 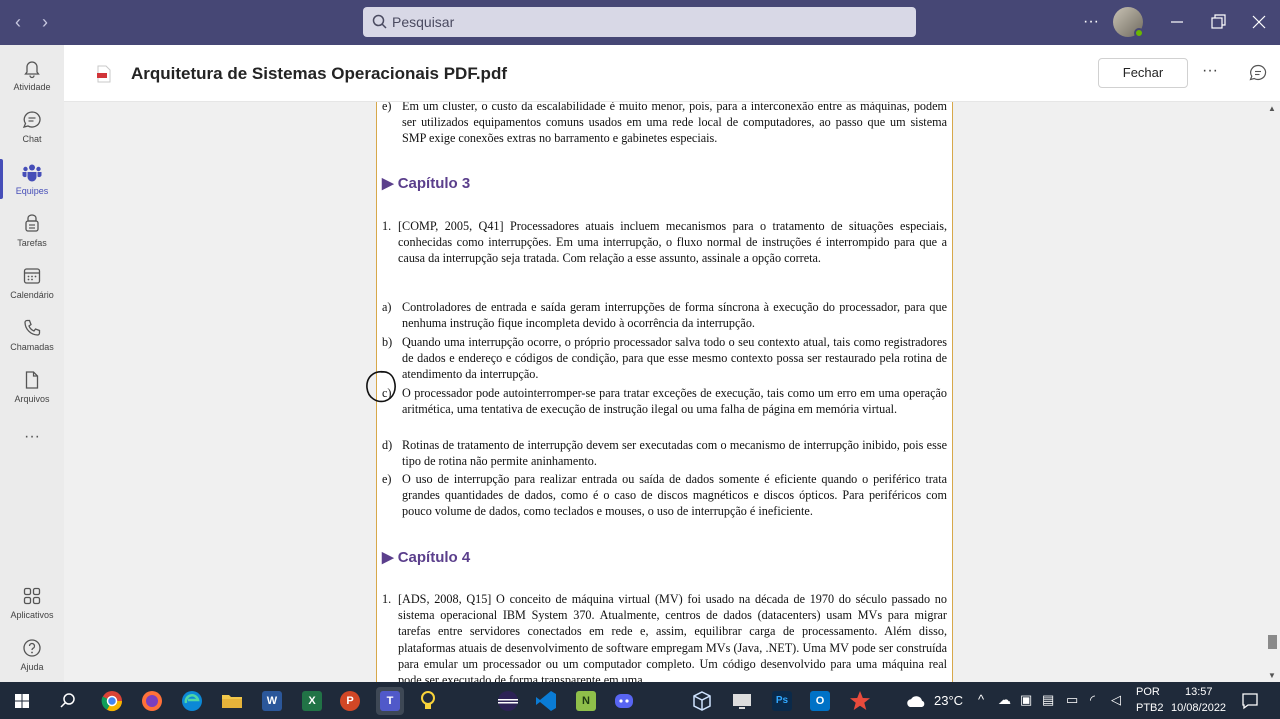 What do you see at coordinates (981, 699) in the screenshot?
I see `chevron-up-icon: ^` at bounding box center [981, 699].